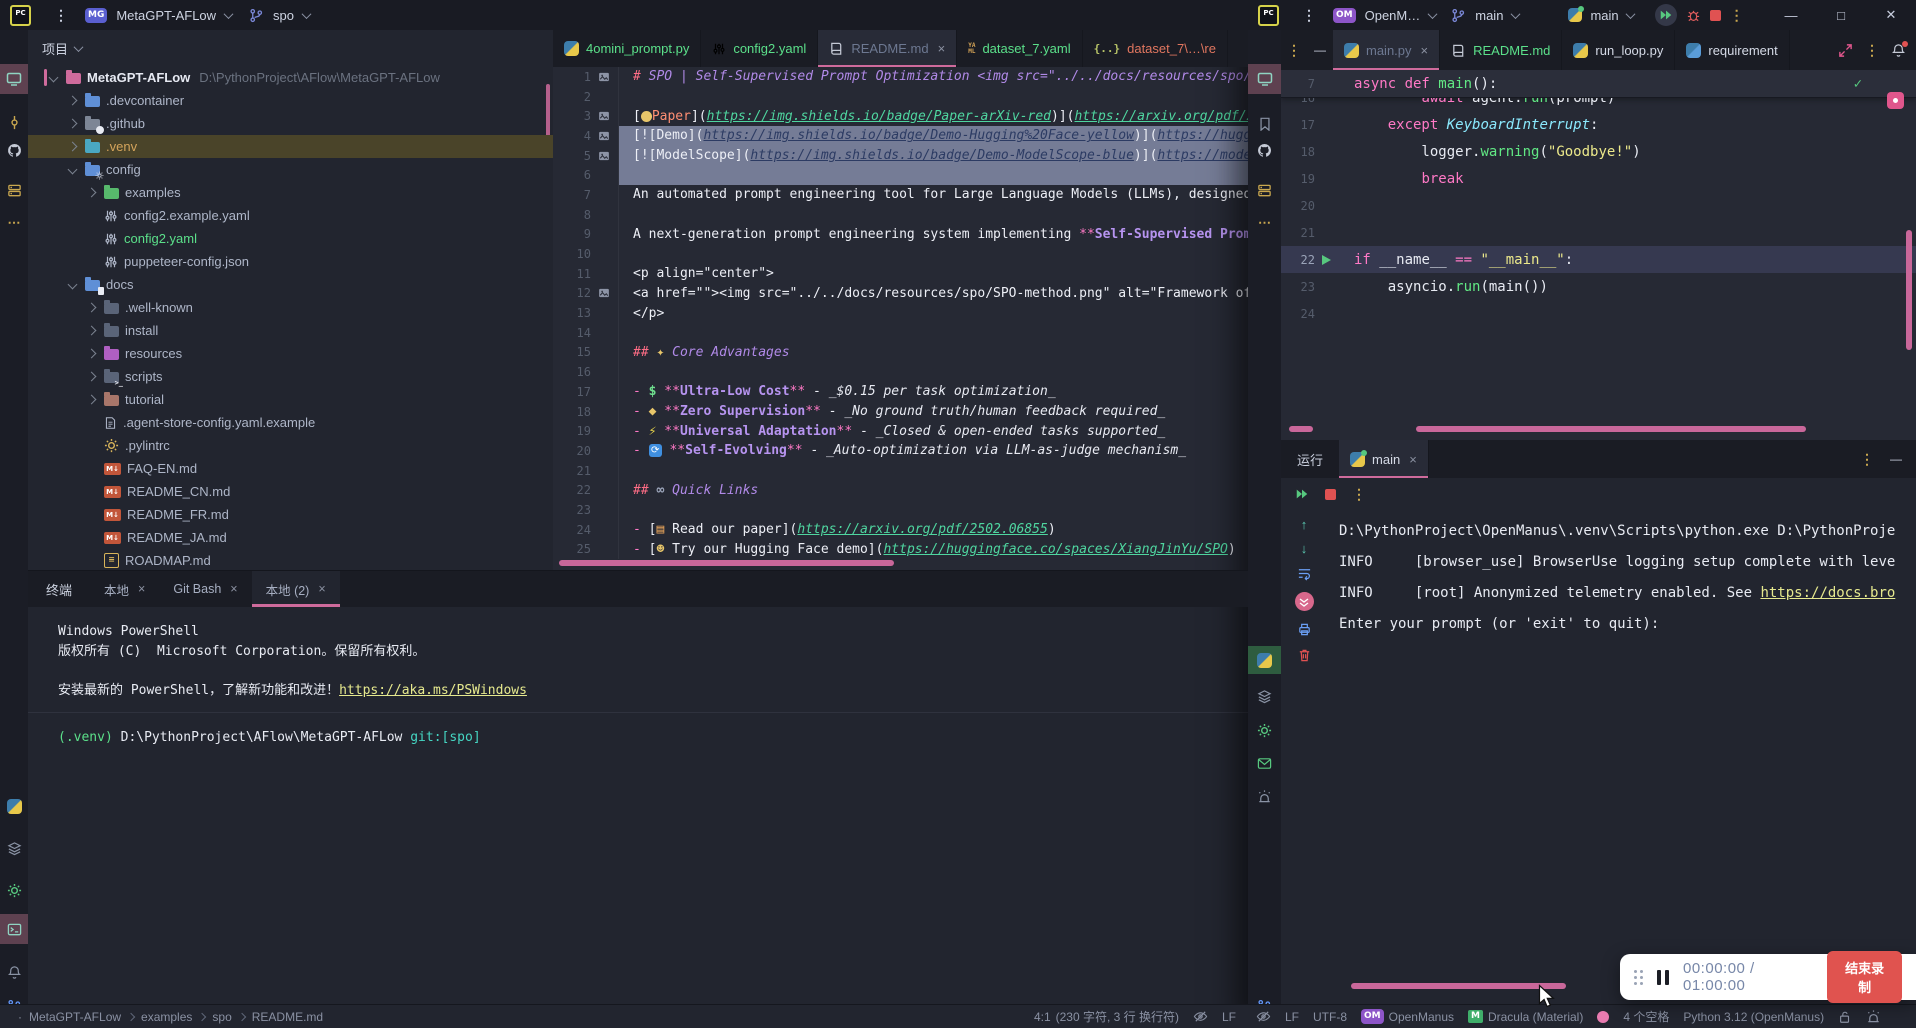 This screenshot has width=1916, height=1028. Describe the element at coordinates (290, 445) in the screenshot. I see `tree-item: .pylintrc` at that location.